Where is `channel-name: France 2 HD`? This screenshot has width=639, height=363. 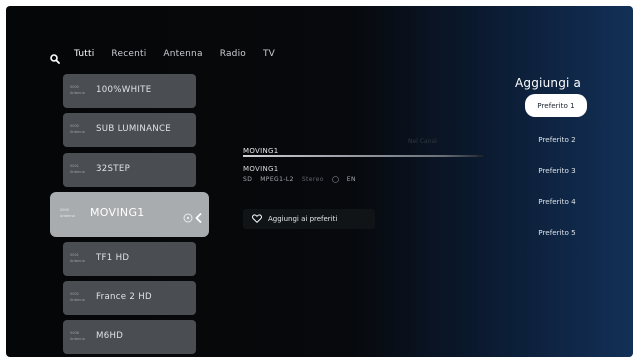 channel-name: France 2 HD is located at coordinates (124, 297).